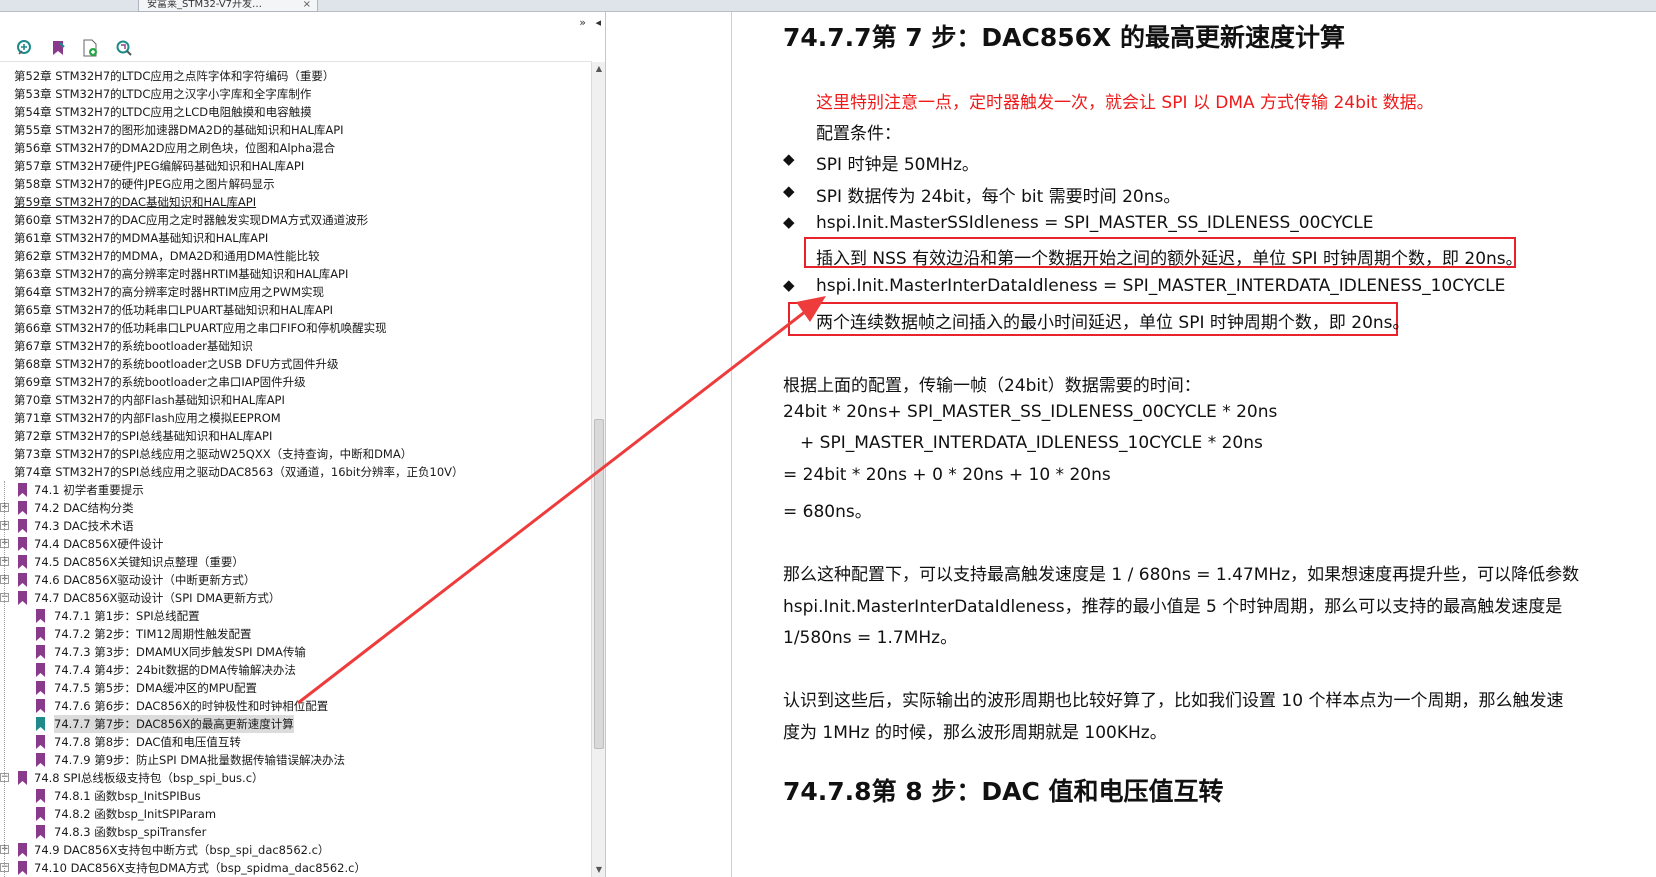 This screenshot has width=1656, height=877. I want to click on bookmark-section: 74.1 初学者重要提示, so click(296, 490).